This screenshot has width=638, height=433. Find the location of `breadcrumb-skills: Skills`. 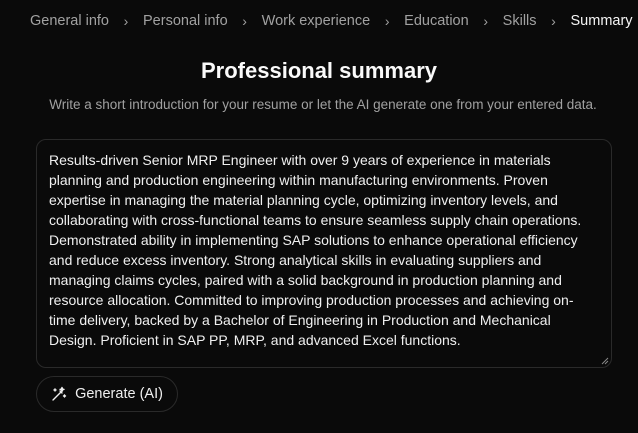

breadcrumb-skills: Skills is located at coordinates (520, 21).